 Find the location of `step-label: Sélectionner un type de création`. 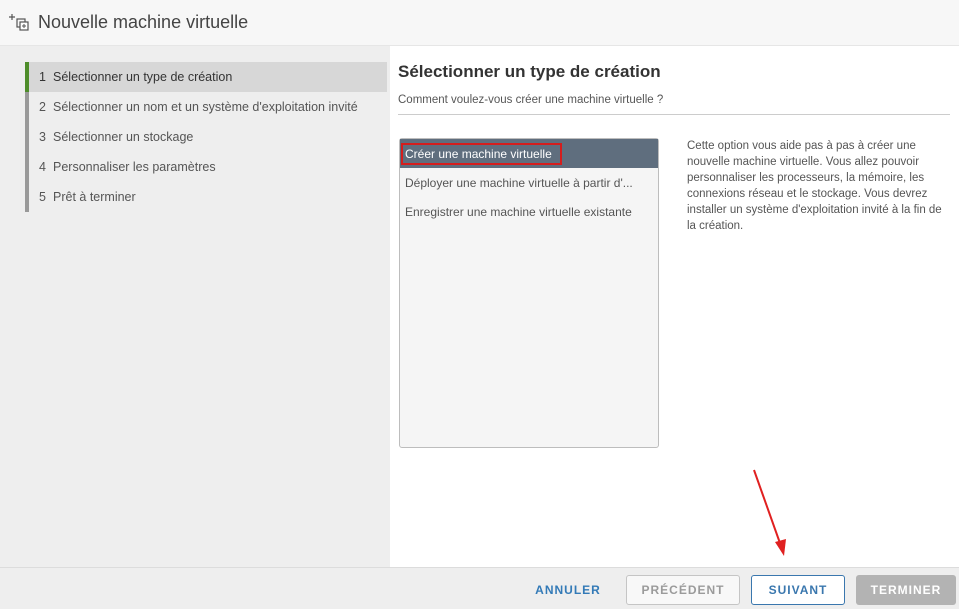

step-label: Sélectionner un type de création is located at coordinates (143, 77).